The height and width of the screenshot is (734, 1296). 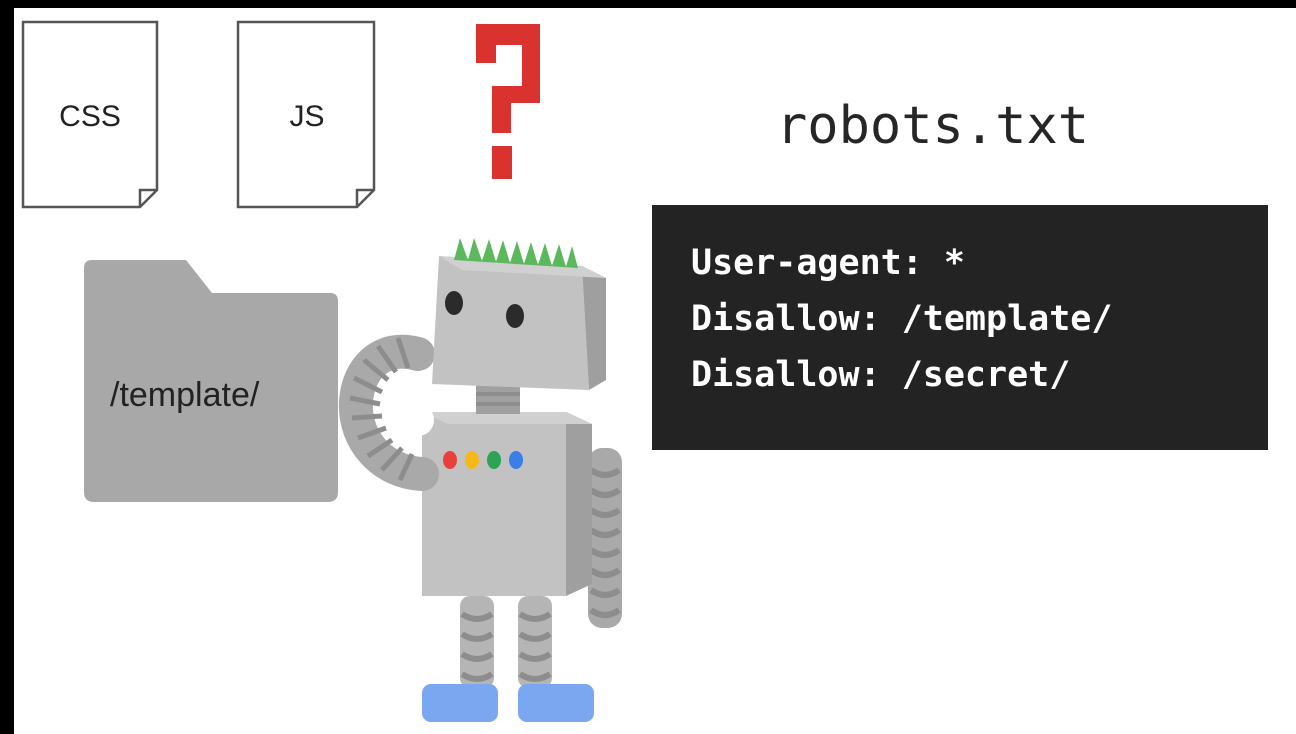 I want to click on code-line-user-agent: User-agent: *, so click(x=828, y=263).